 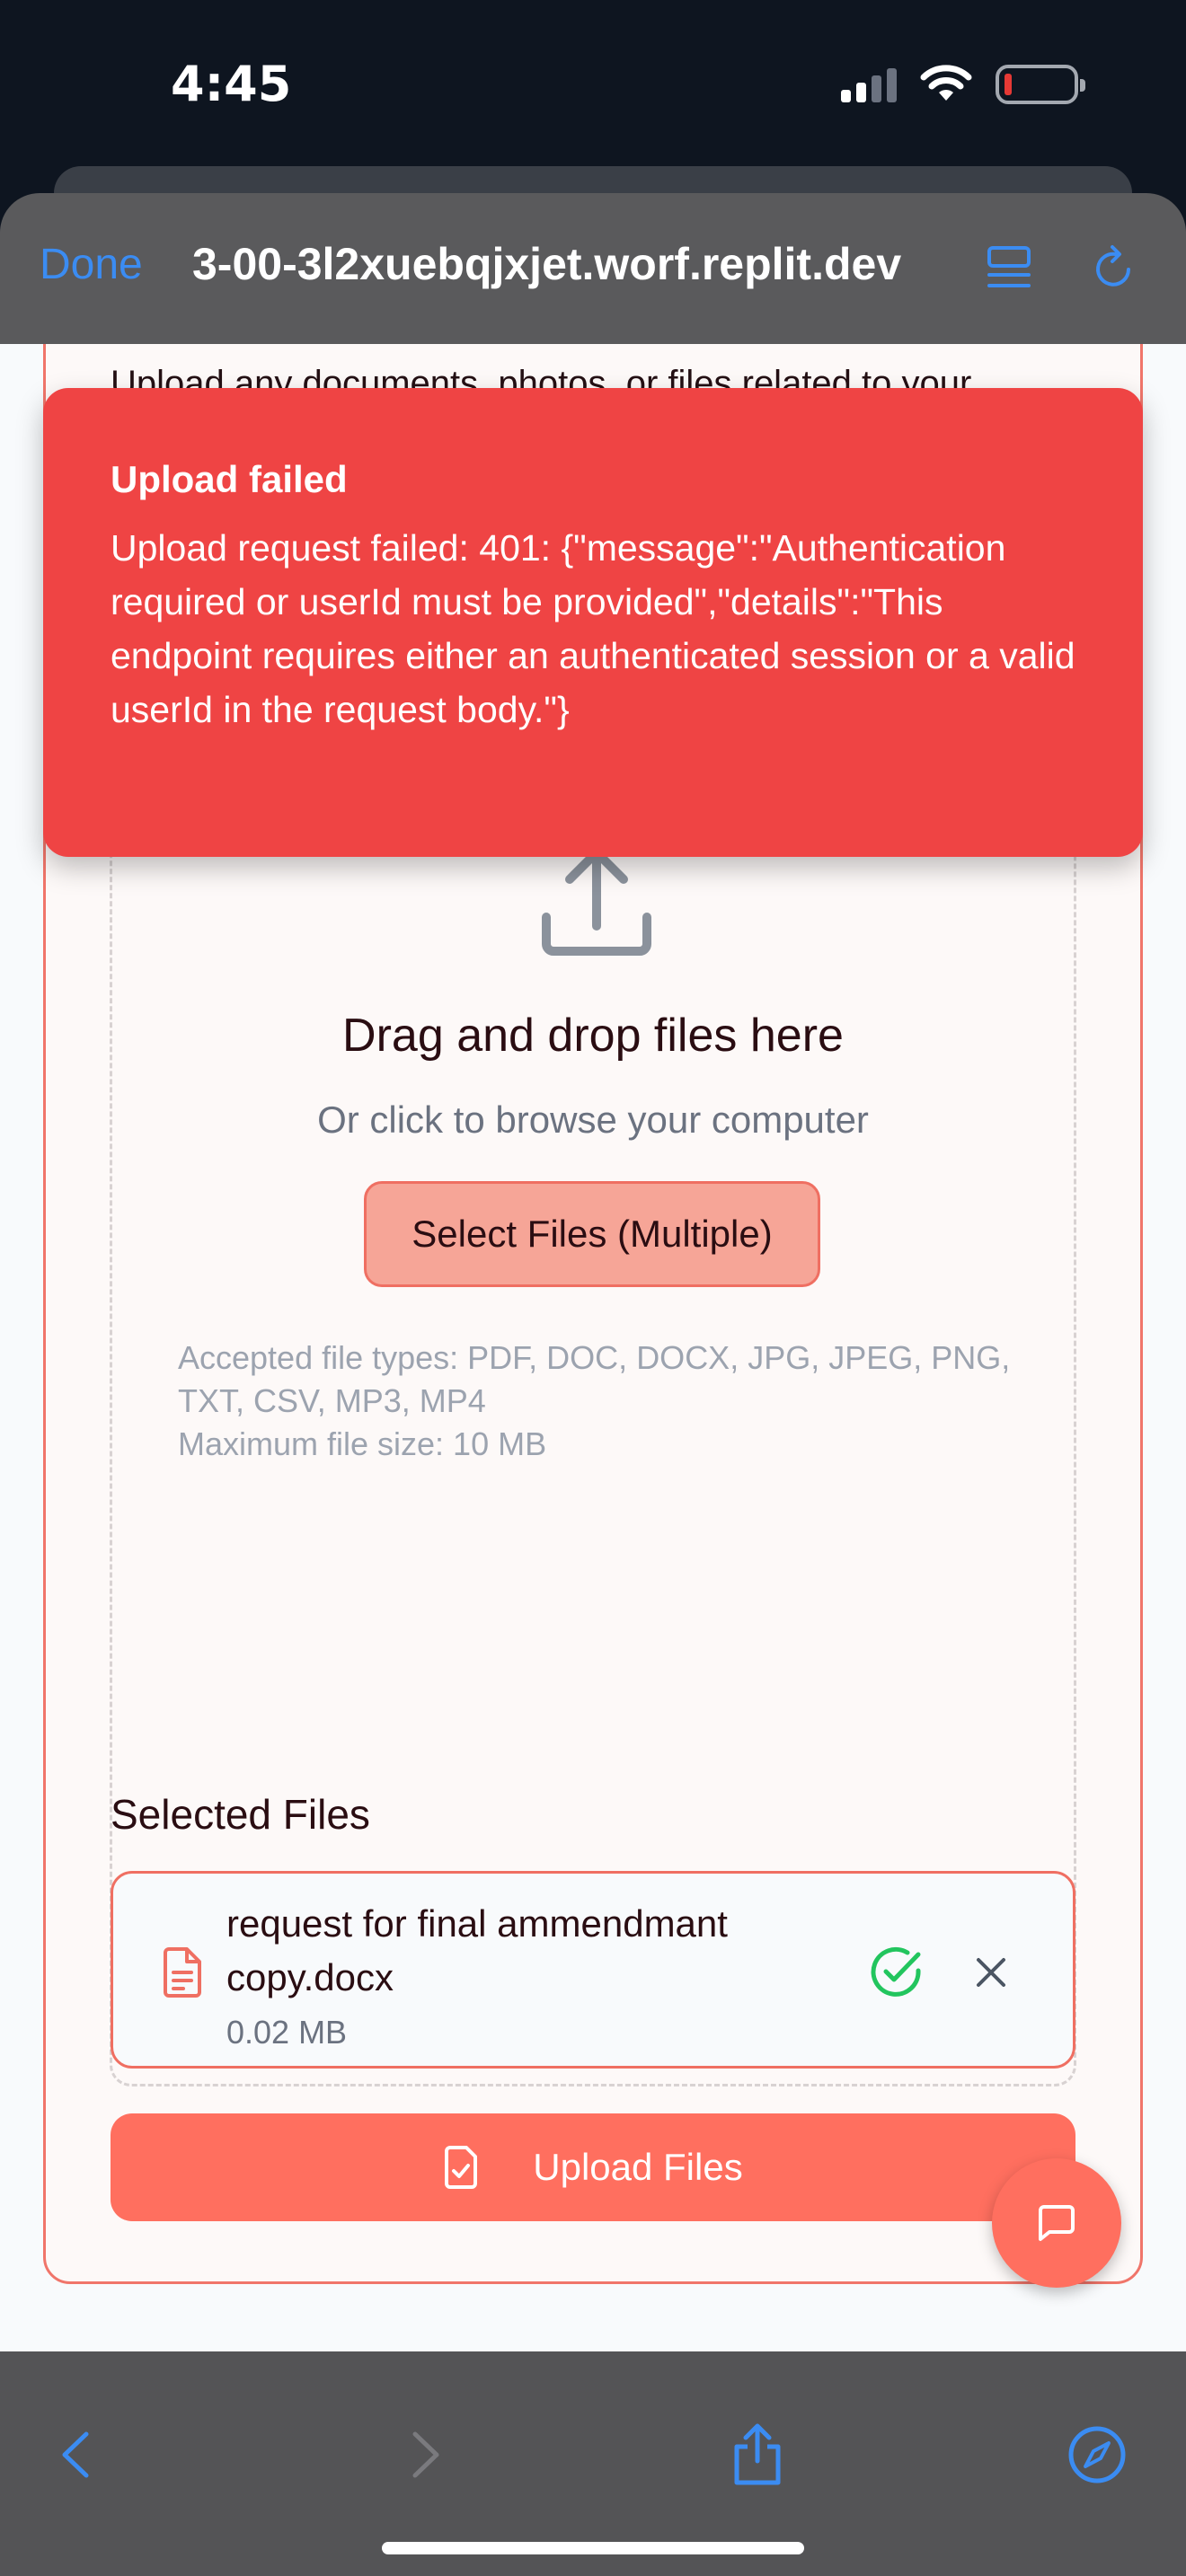 What do you see at coordinates (182, 1972) in the screenshot?
I see `document-icon` at bounding box center [182, 1972].